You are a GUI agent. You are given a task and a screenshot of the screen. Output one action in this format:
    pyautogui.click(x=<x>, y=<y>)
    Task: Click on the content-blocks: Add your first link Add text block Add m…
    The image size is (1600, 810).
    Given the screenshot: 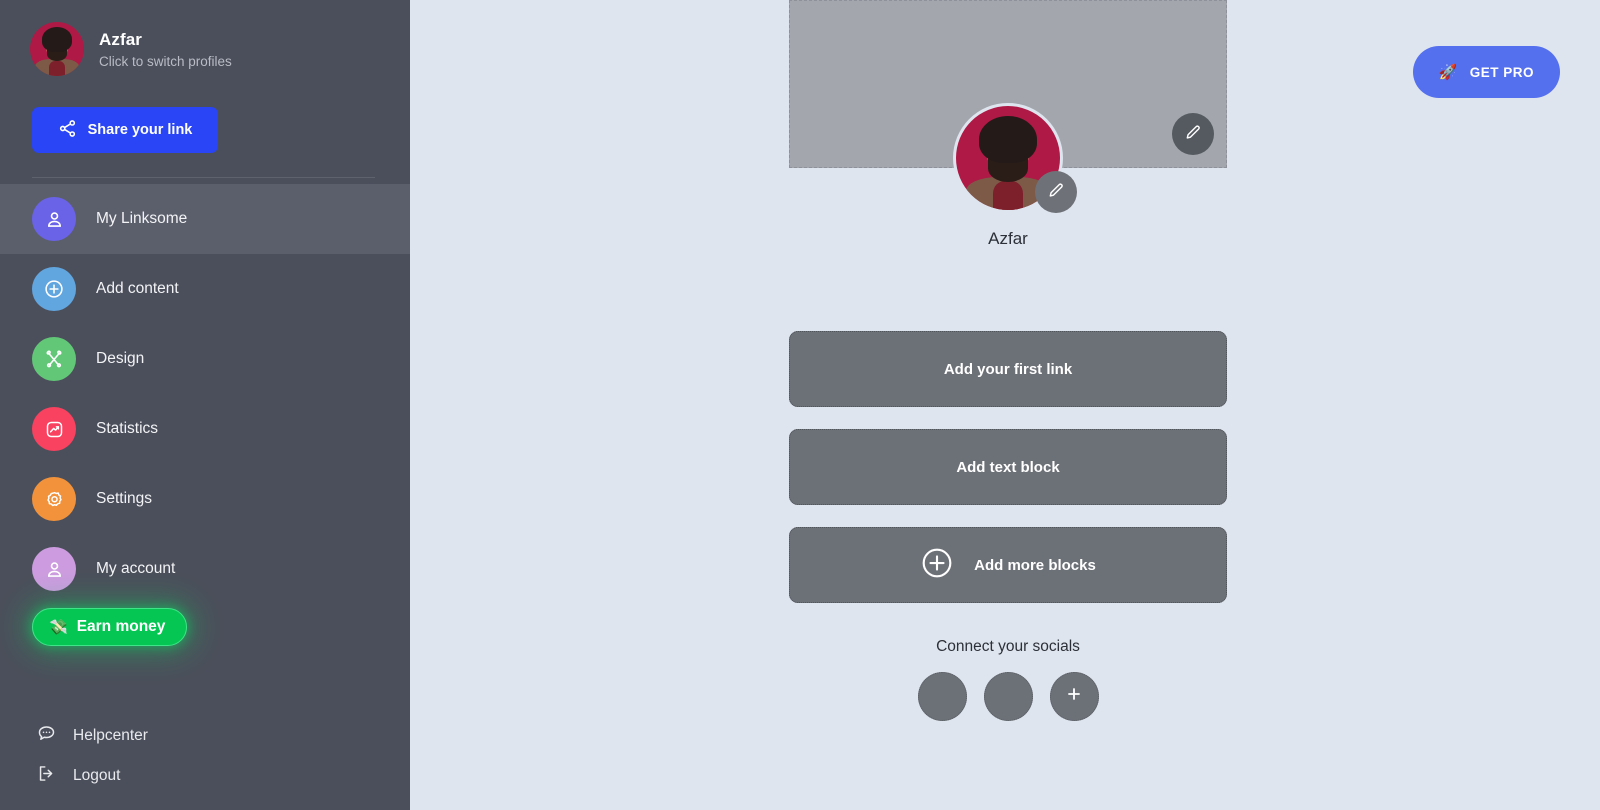 What is the action you would take?
    pyautogui.click(x=1008, y=467)
    